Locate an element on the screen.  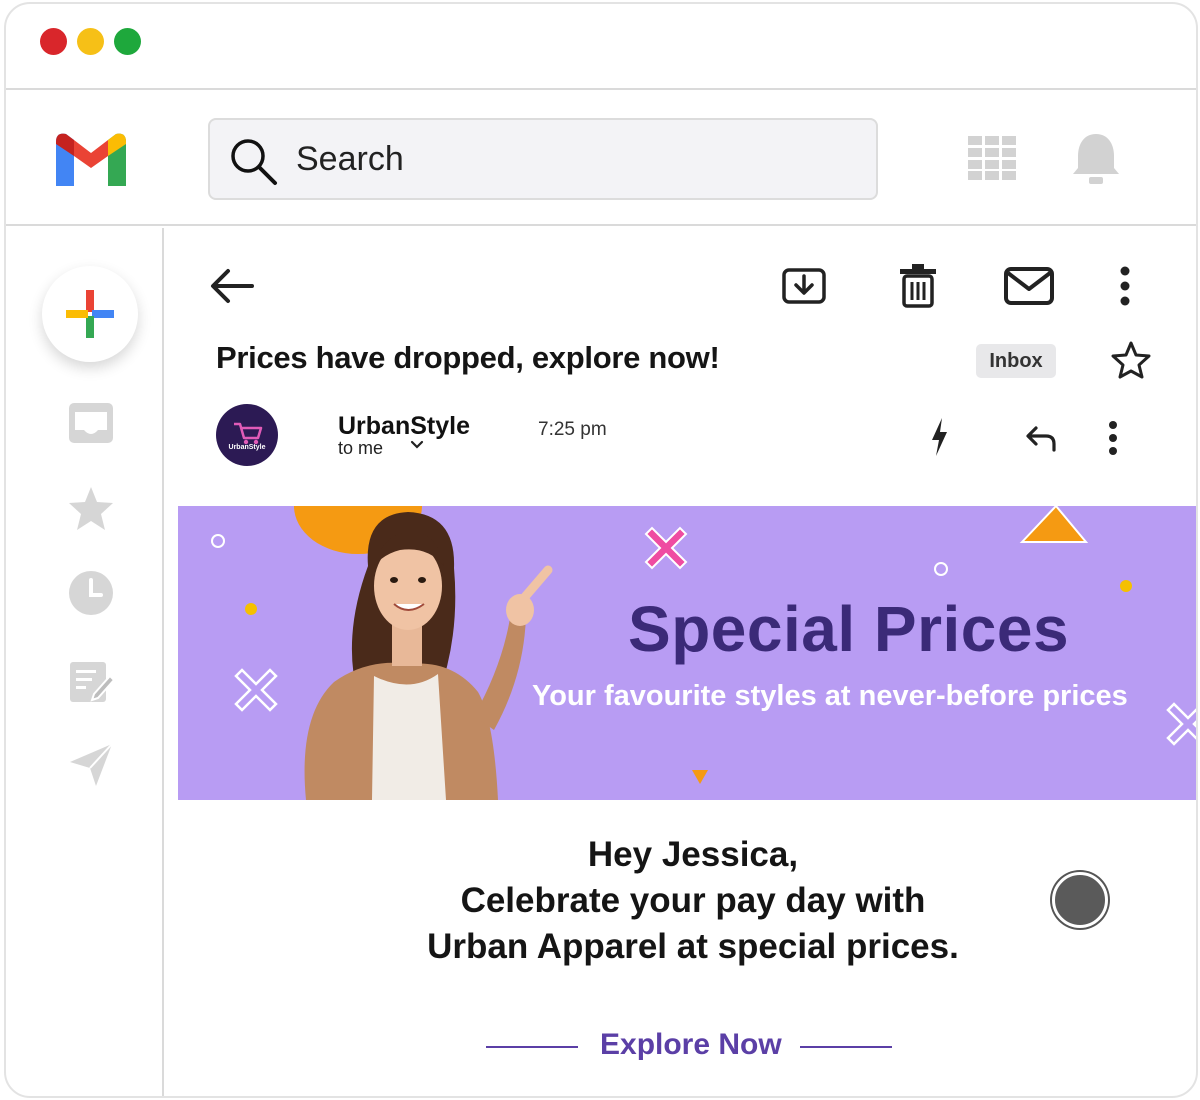
email-time: 7:25 pm is located at coordinates (572, 429).